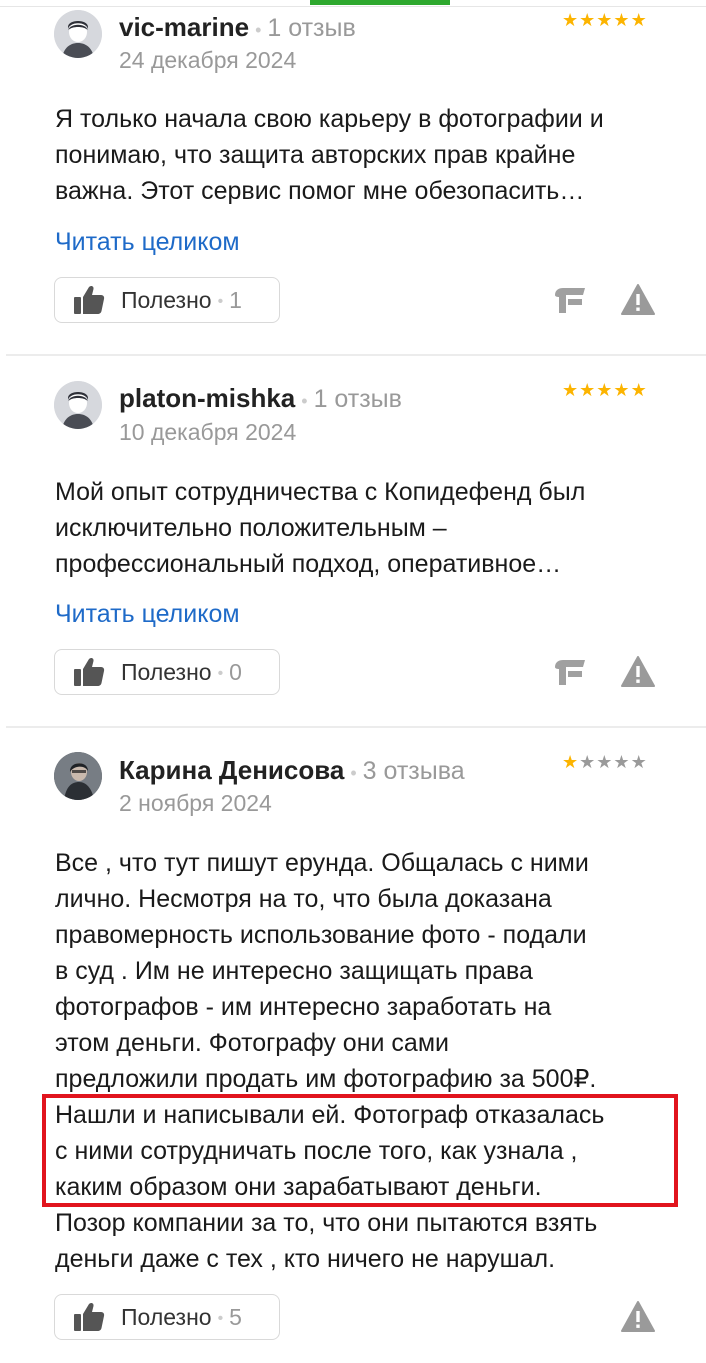 The image size is (706, 1363). What do you see at coordinates (235, 300) in the screenshot?
I see `useful-count: 1` at bounding box center [235, 300].